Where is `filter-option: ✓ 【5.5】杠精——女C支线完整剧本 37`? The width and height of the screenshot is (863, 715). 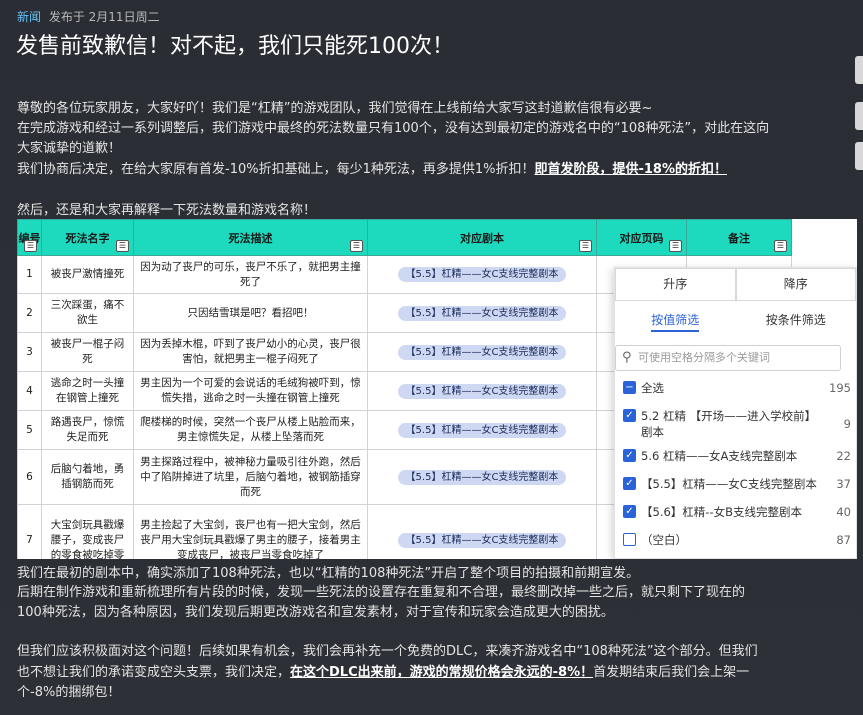
filter-option: ✓ 【5.5】杠精——女C支线完整剧本 37 is located at coordinates (737, 484).